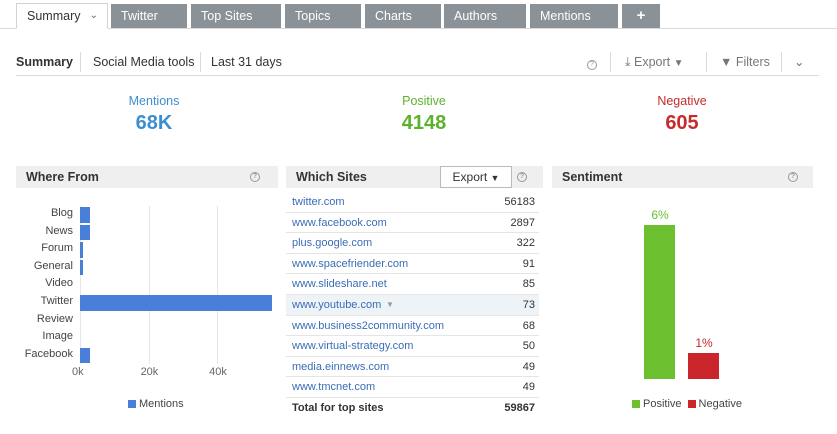  I want to click on site-link: www.facebook.com, so click(339, 223).